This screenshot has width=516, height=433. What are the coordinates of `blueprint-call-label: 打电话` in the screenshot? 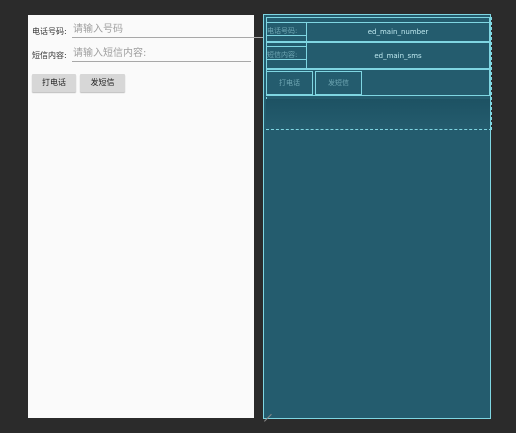 It's located at (289, 83).